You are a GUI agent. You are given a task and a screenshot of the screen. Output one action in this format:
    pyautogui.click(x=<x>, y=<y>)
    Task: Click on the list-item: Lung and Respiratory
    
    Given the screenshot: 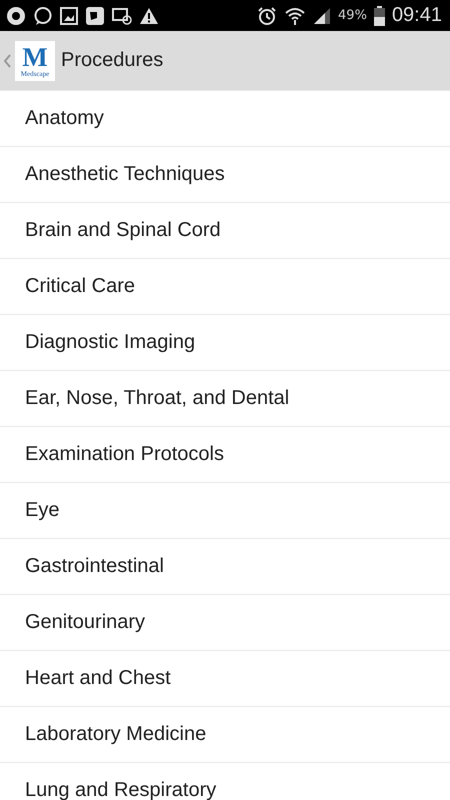 What is the action you would take?
    pyautogui.click(x=225, y=781)
    